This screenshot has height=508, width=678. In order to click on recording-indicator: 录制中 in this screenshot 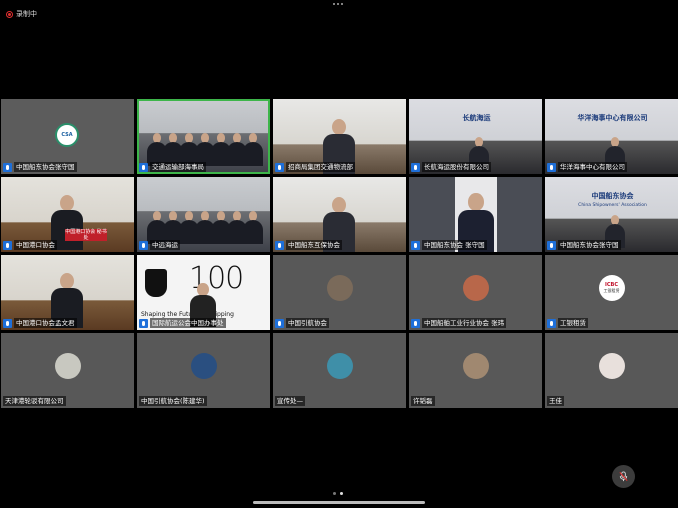, I will do `click(21, 14)`.